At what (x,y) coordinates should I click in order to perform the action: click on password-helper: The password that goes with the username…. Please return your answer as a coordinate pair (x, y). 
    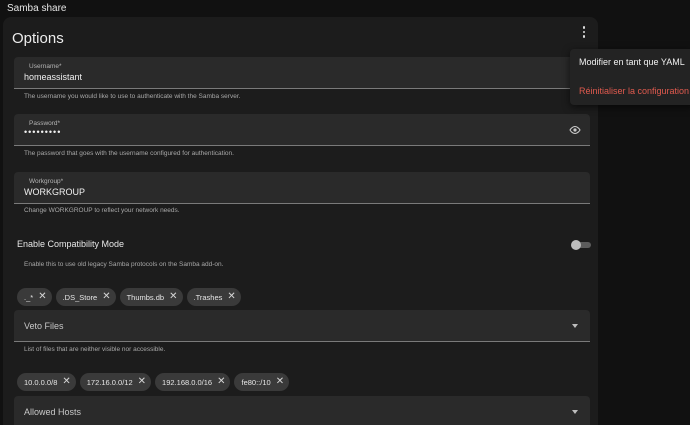
    Looking at the image, I should click on (129, 153).